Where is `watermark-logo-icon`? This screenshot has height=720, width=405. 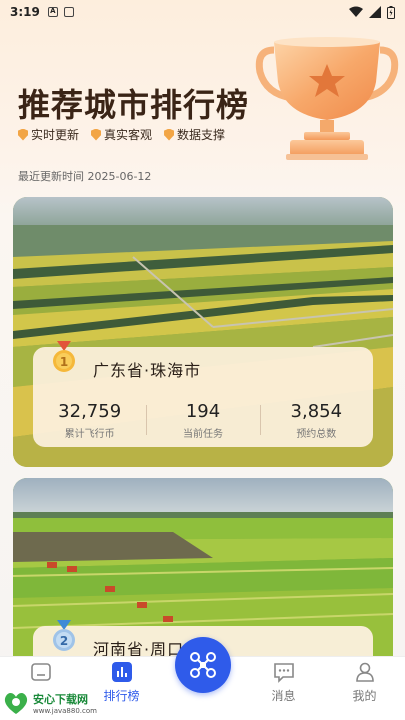
watermark-logo-icon is located at coordinates (16, 703).